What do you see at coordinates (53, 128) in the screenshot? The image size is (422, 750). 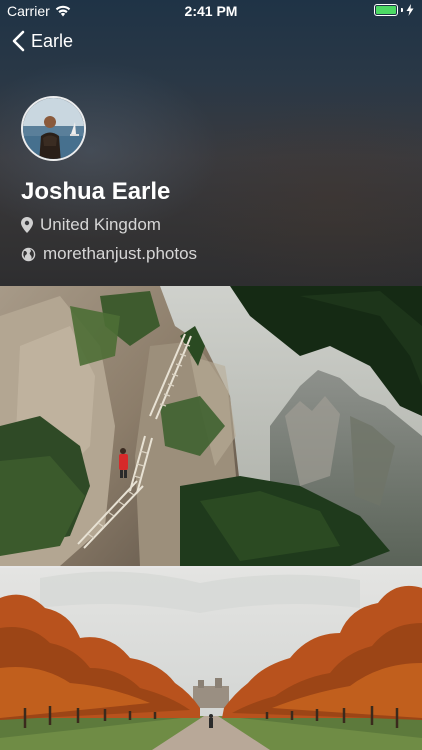 I see `avatar` at bounding box center [53, 128].